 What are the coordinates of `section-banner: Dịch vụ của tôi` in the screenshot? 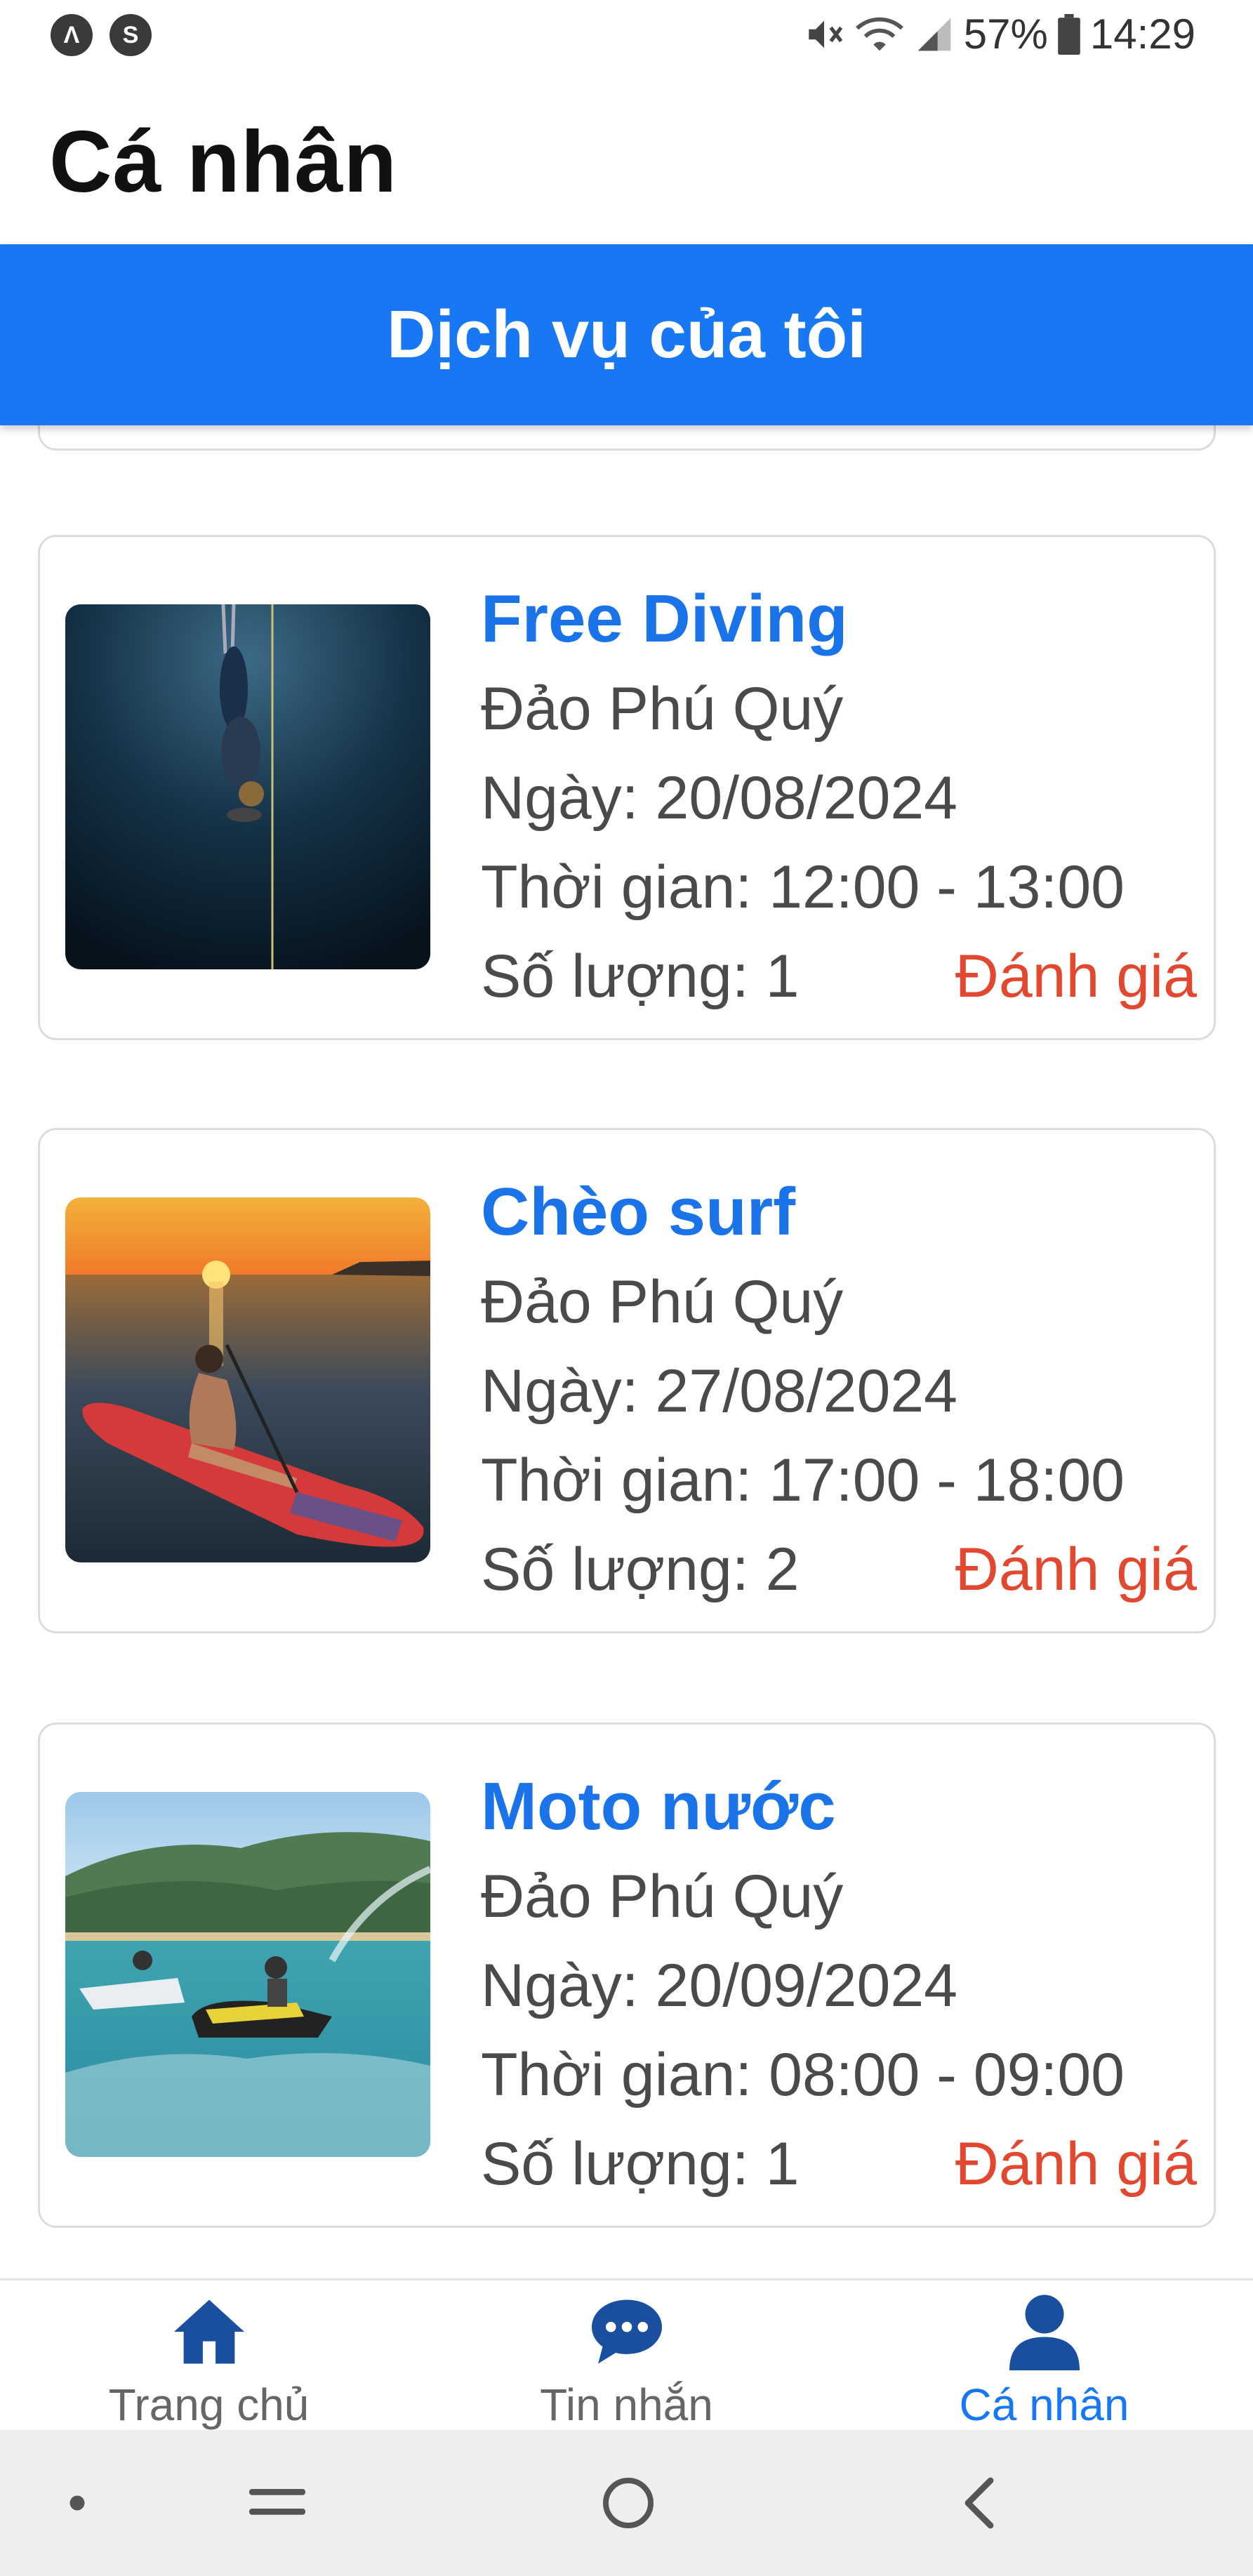 It's located at (626, 335).